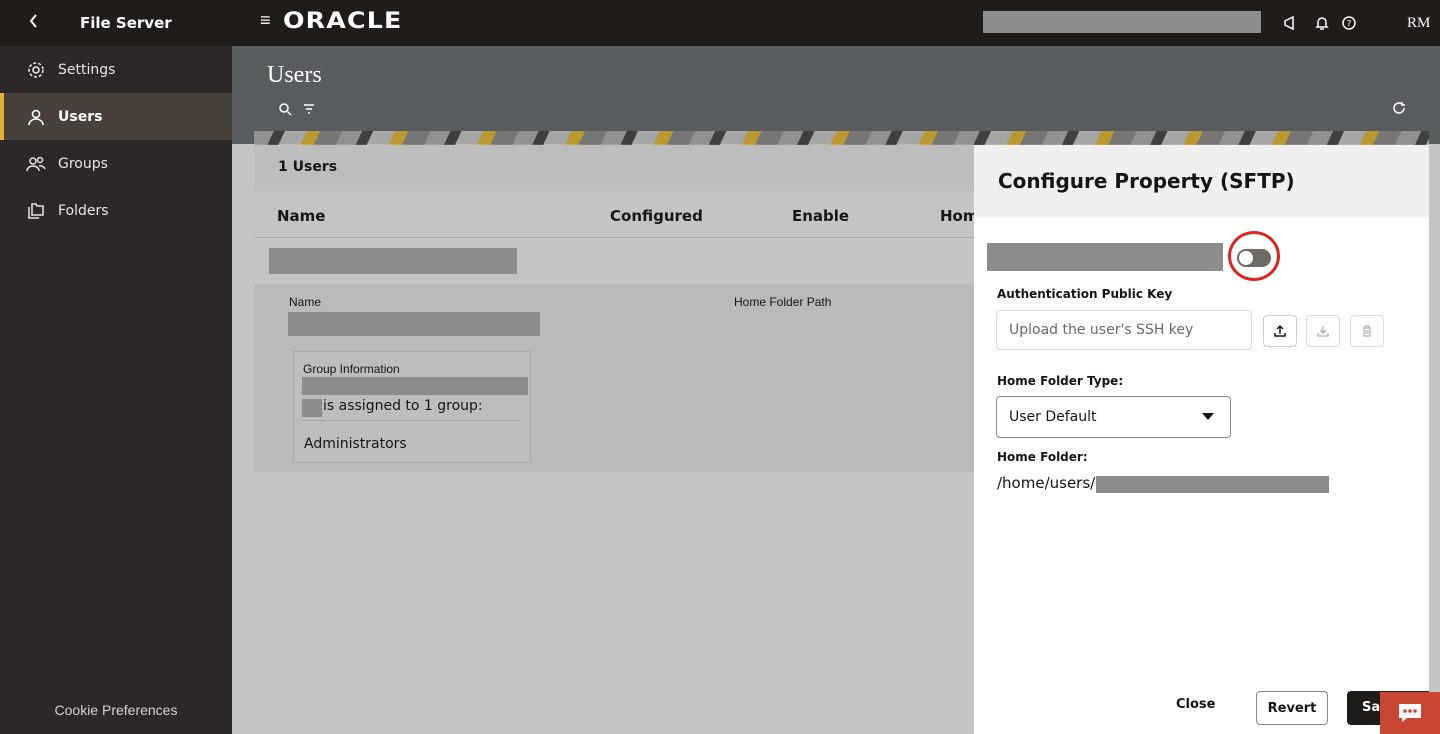 This screenshot has height=734, width=1440. What do you see at coordinates (403, 406) in the screenshot?
I see `assigned-text: is assigned to 1 group:` at bounding box center [403, 406].